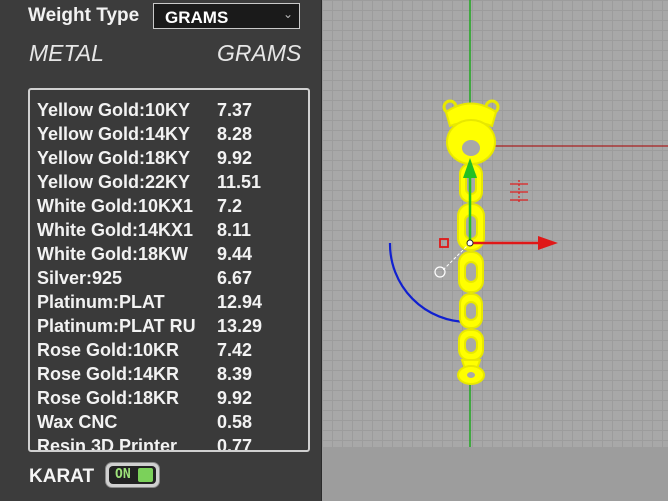  I want to click on karat-label: KARAT, so click(62, 476).